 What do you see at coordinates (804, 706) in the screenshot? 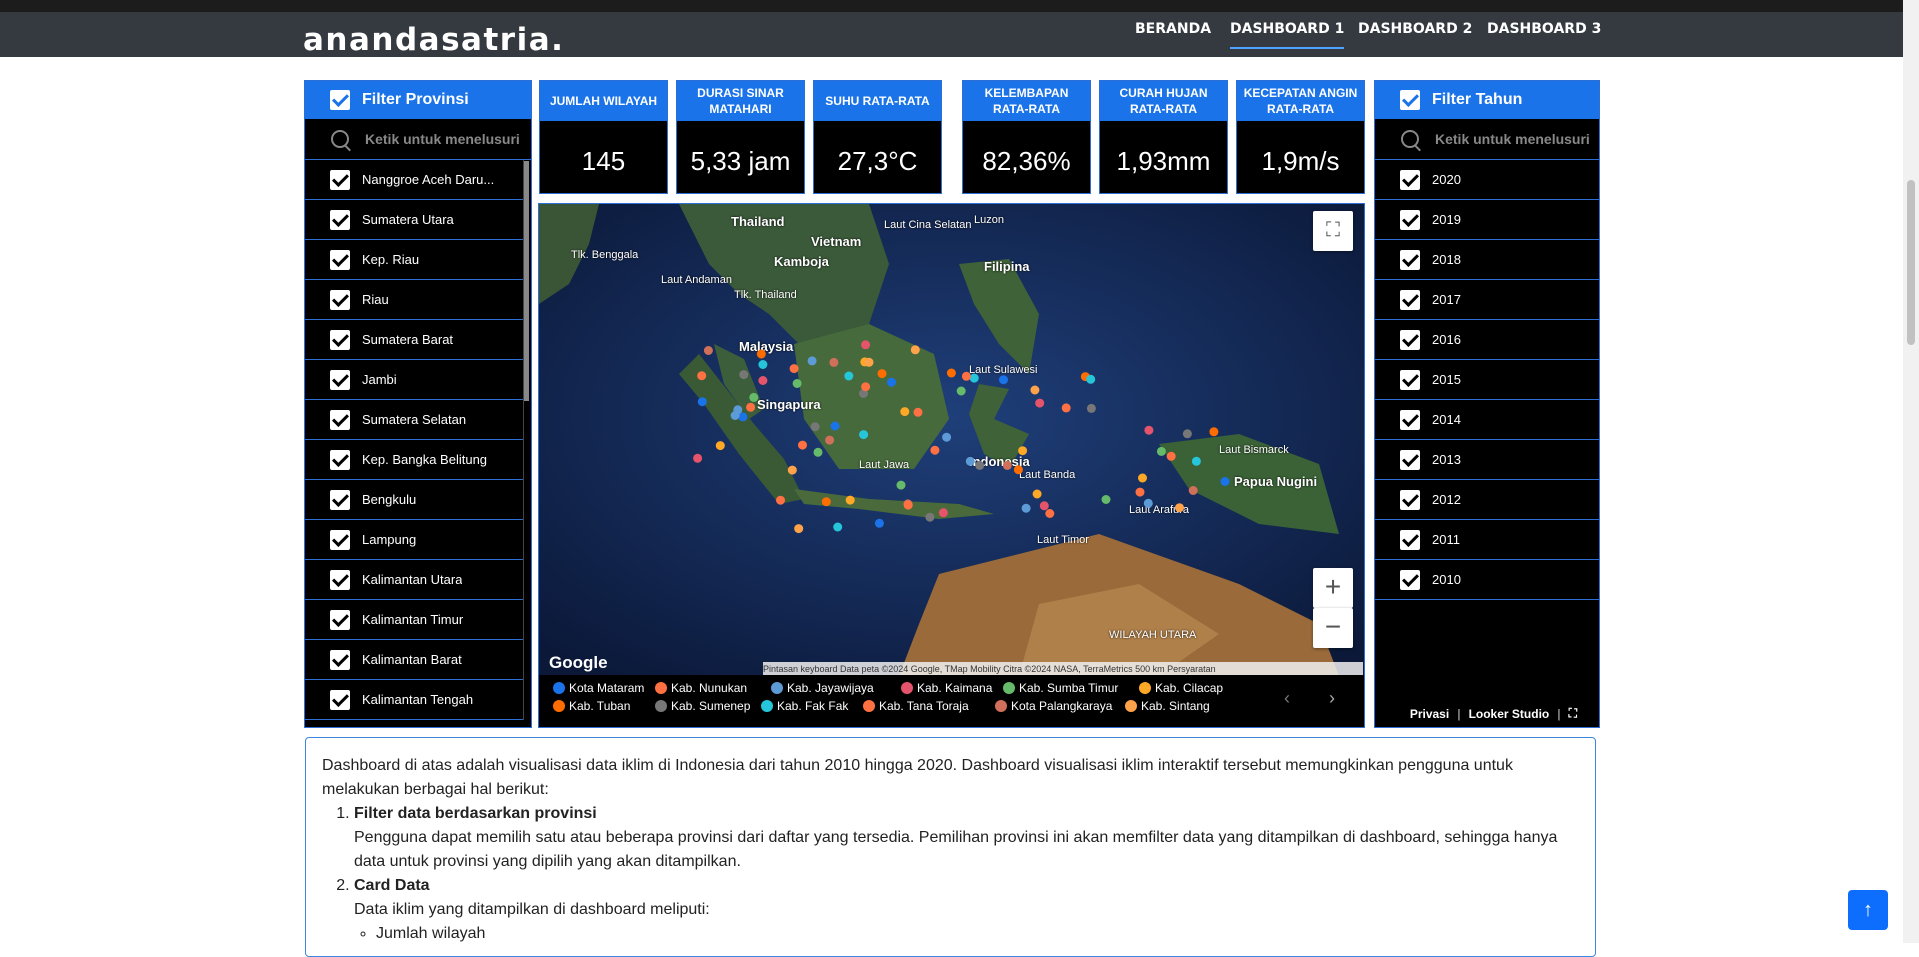
I see `legend-item: Kab. Fak Fak` at bounding box center [804, 706].